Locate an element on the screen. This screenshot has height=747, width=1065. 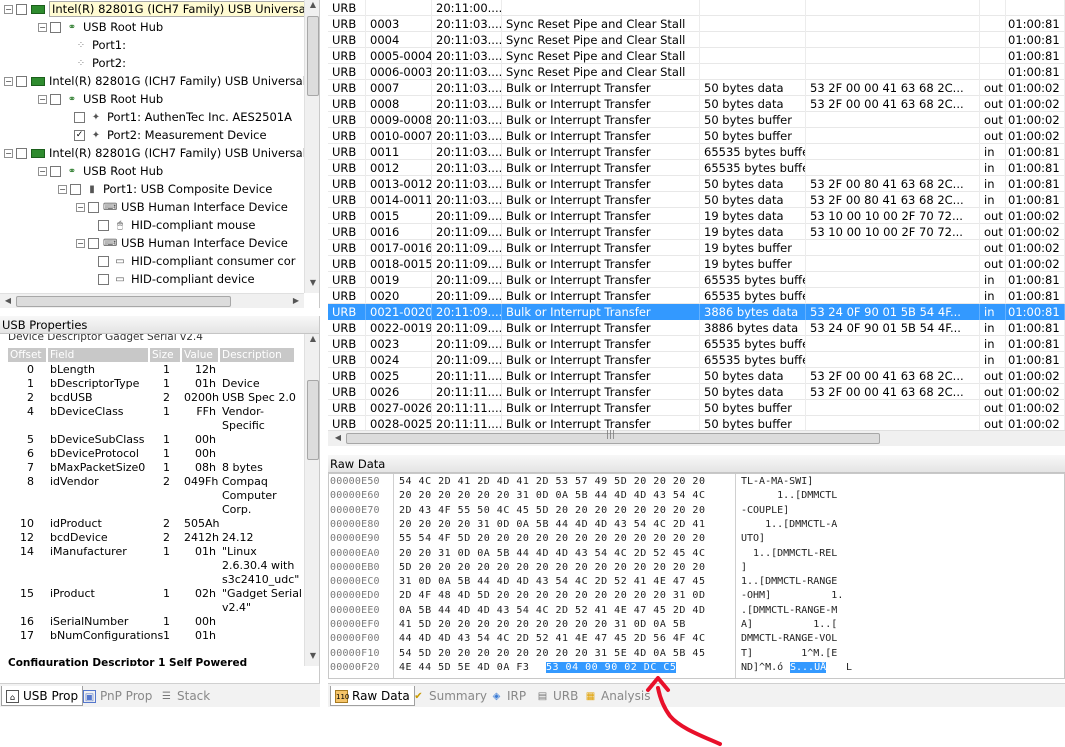
tree-node: ⁘ Port2: is located at coordinates (100, 63).